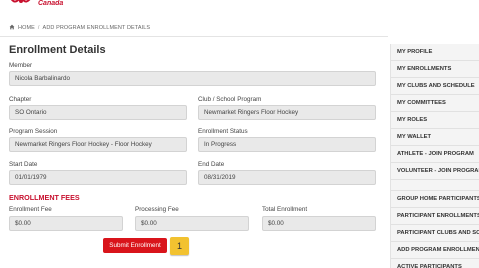  What do you see at coordinates (435, 185) in the screenshot?
I see `sidebar-section-divider` at bounding box center [435, 185].